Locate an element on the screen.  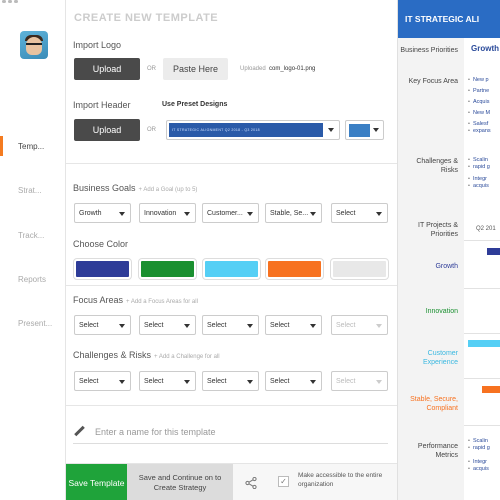
challenge-select-3: Select is located at coordinates (230, 381).